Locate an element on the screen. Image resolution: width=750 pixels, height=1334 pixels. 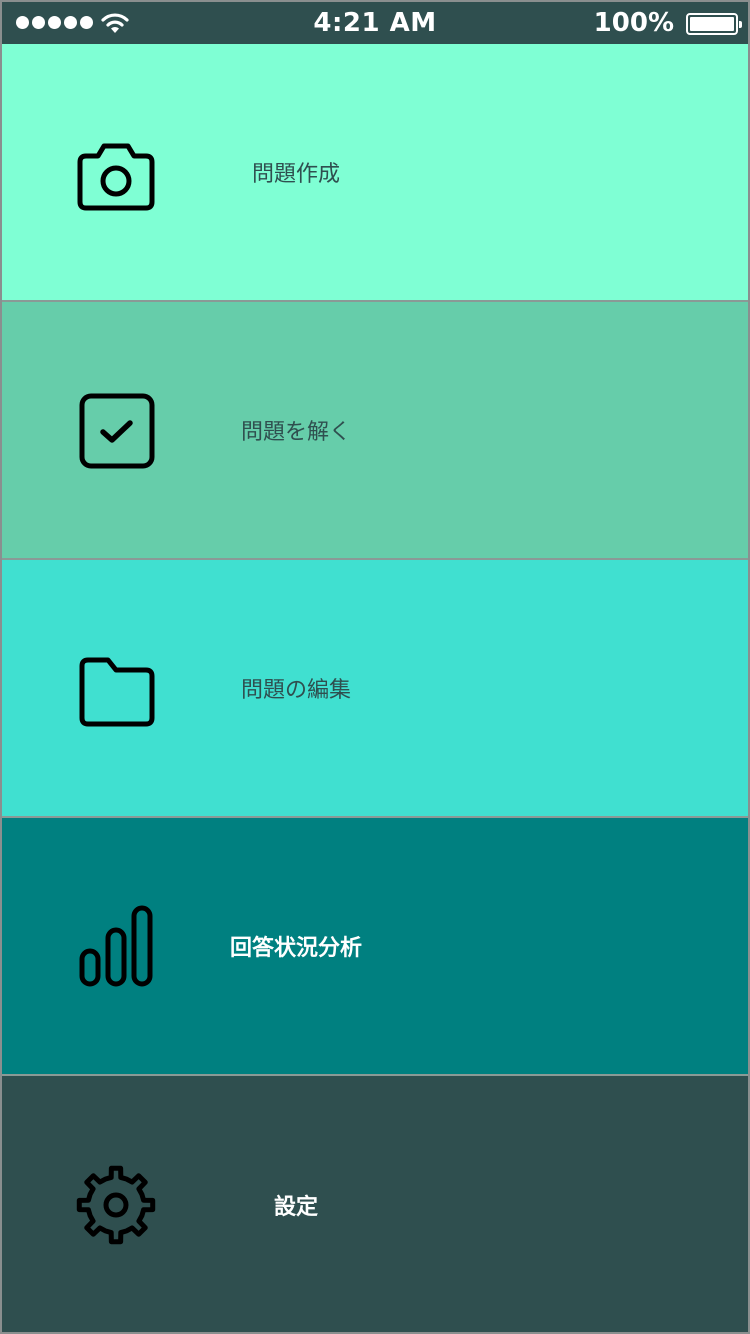
checkbox-icon is located at coordinates (116, 430).